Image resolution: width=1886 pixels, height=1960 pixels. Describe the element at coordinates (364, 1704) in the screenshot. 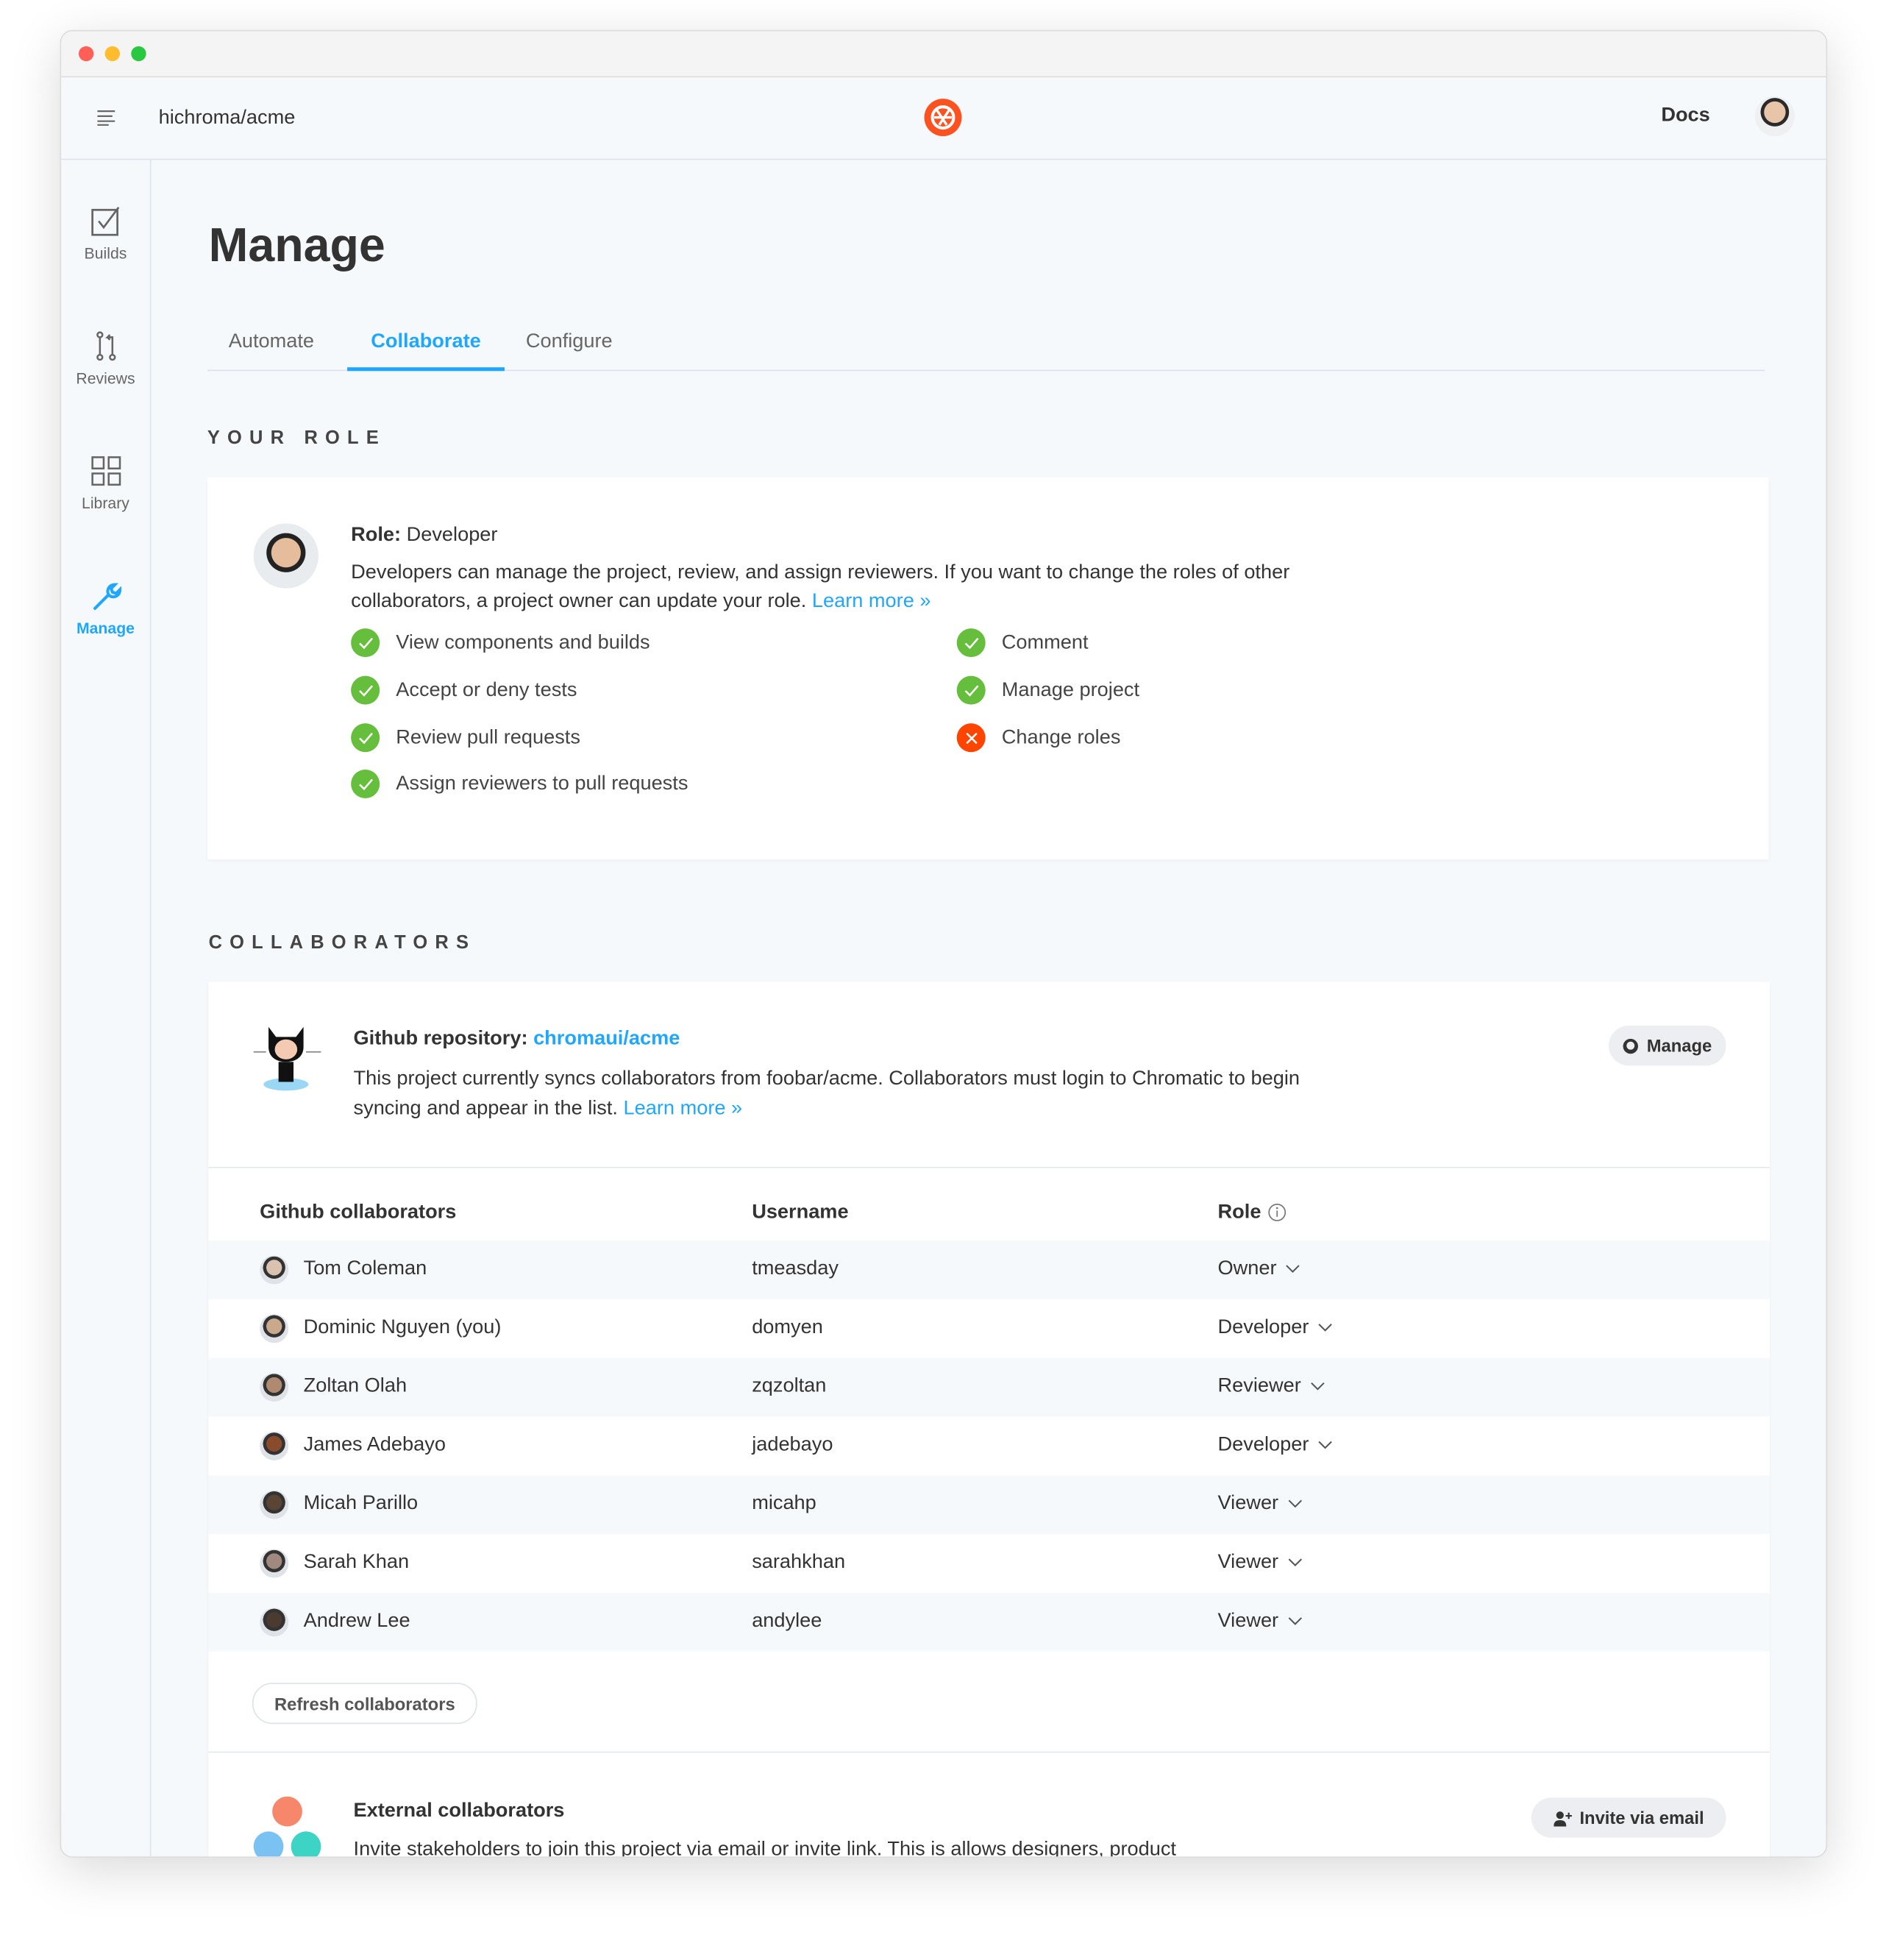

I see `refresh-collaborators-button: Refresh collaborators` at that location.